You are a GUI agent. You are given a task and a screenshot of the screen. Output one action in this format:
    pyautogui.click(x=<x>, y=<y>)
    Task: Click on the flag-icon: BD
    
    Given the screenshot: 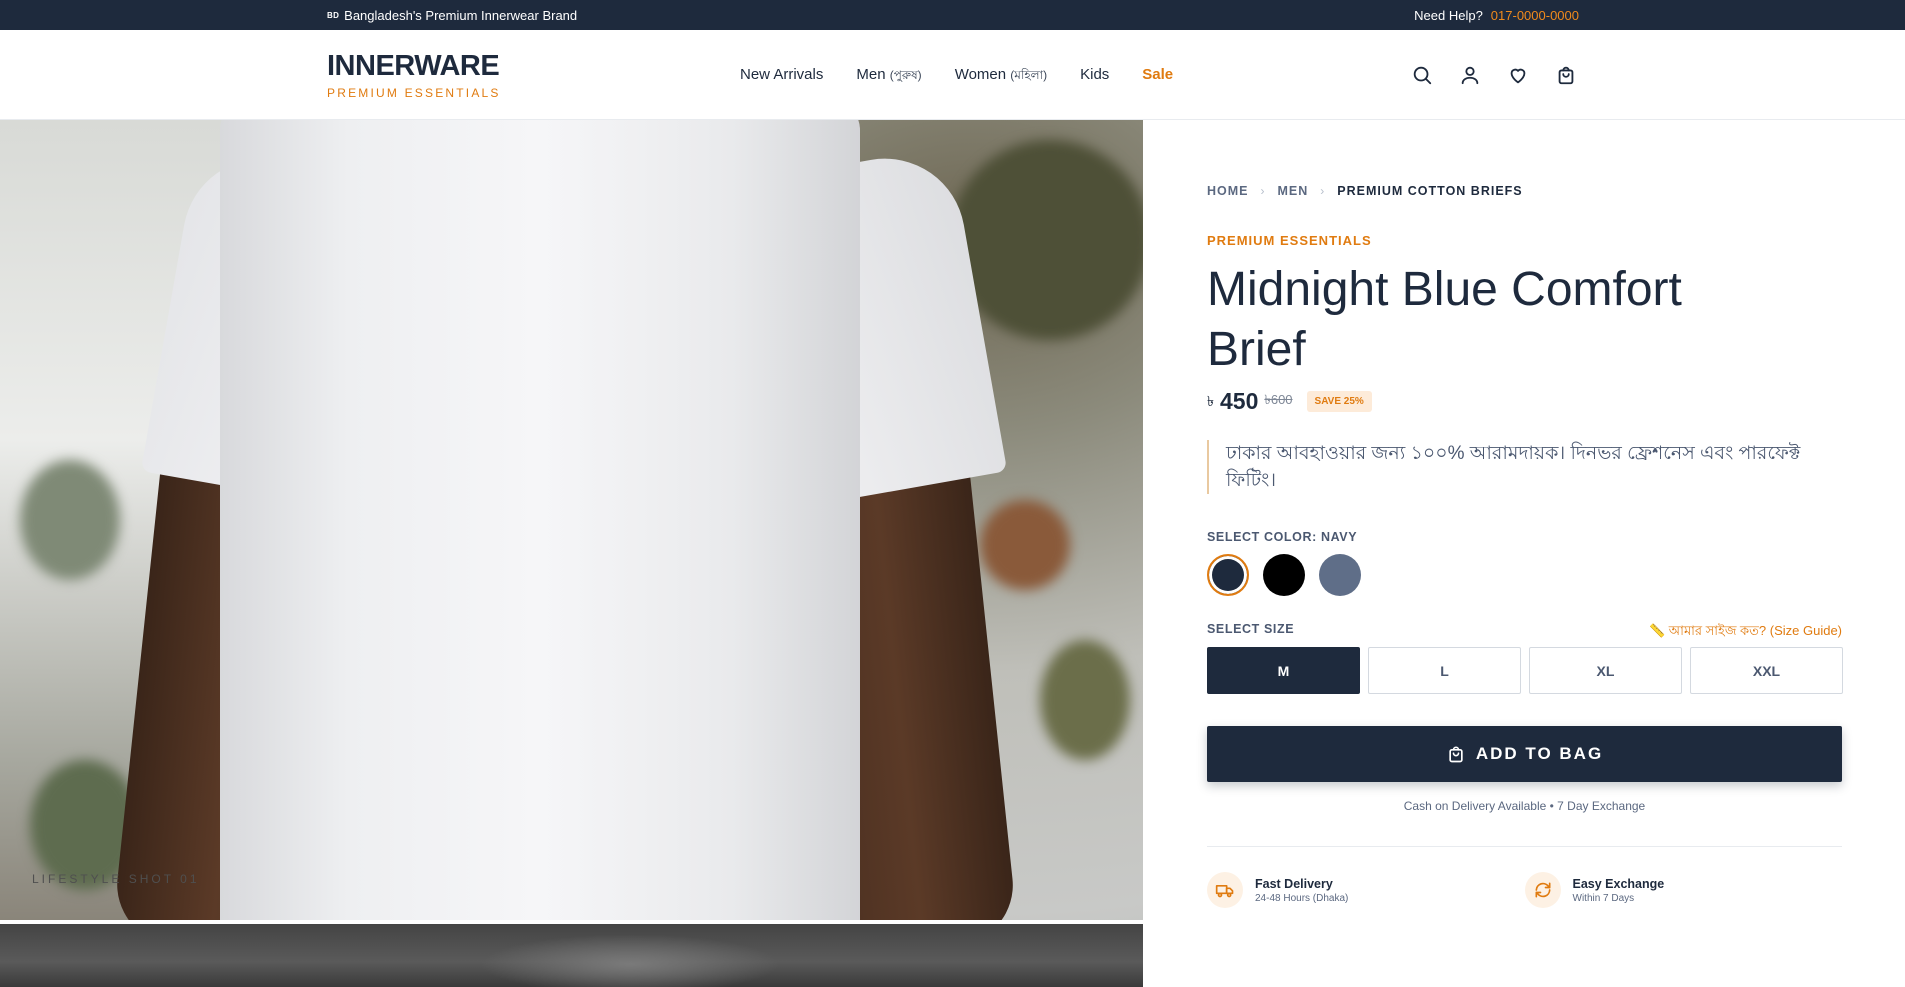 What is the action you would take?
    pyautogui.click(x=333, y=15)
    